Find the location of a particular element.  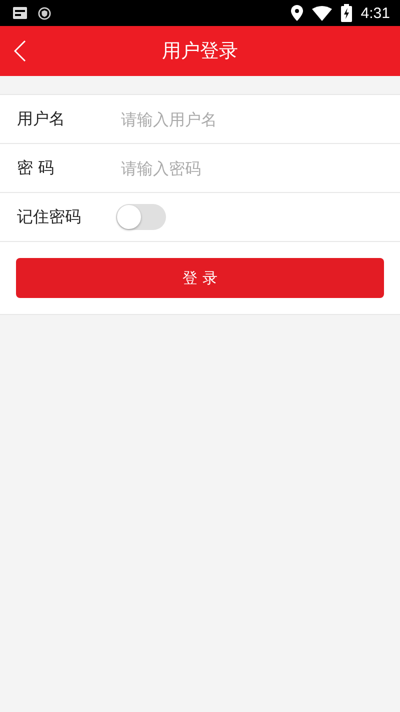

input-field: 请输入用户名 is located at coordinates (241, 119).